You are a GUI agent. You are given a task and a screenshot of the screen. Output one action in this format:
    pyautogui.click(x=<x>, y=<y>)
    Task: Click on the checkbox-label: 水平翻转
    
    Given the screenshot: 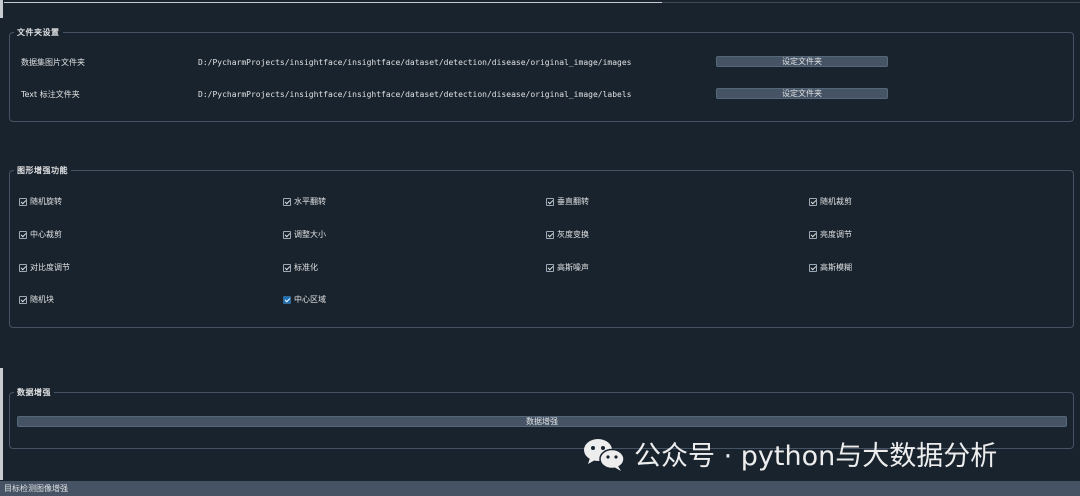 What is the action you would take?
    pyautogui.click(x=310, y=201)
    